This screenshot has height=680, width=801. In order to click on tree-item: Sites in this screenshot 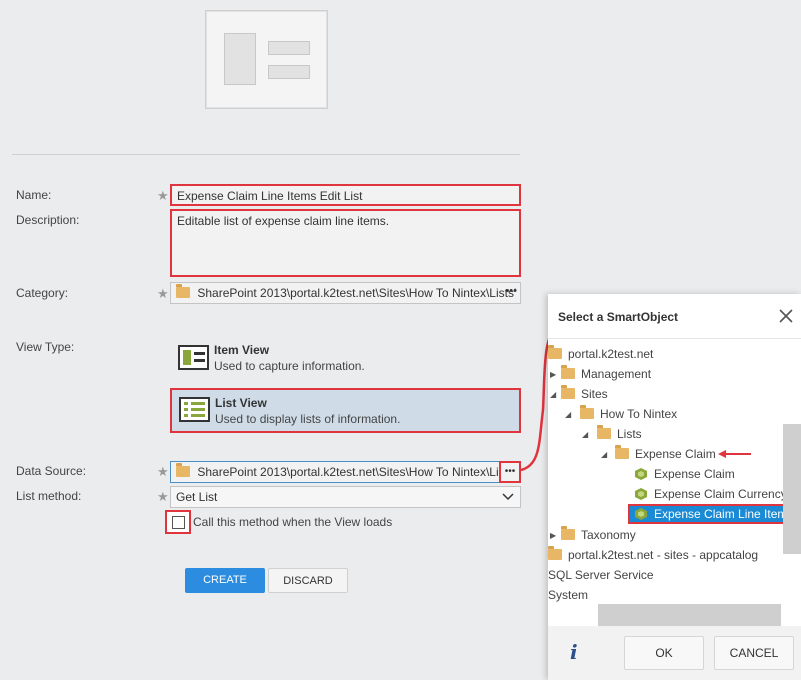, I will do `click(584, 393)`.